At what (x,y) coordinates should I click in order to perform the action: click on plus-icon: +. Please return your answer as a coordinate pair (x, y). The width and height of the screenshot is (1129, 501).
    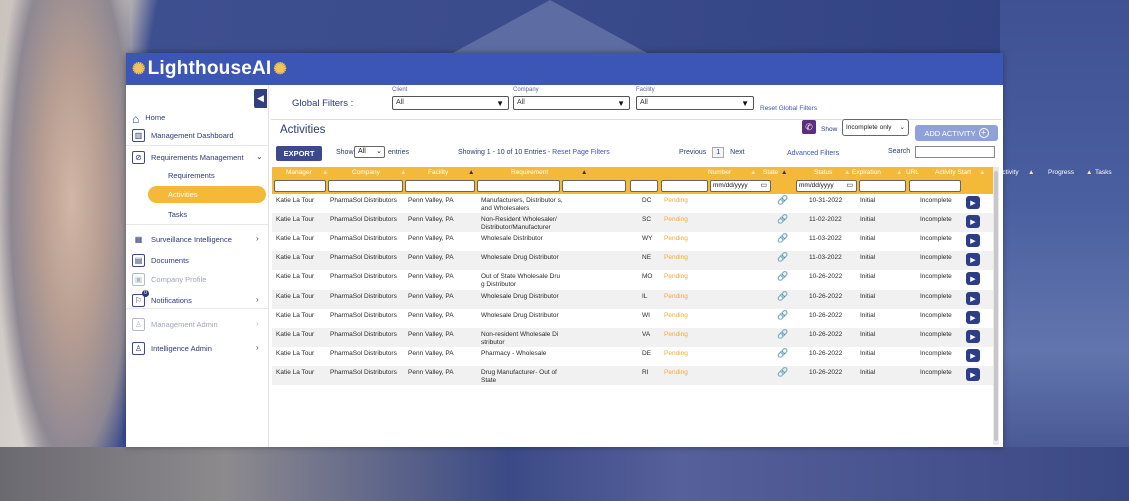
    Looking at the image, I should click on (983, 133).